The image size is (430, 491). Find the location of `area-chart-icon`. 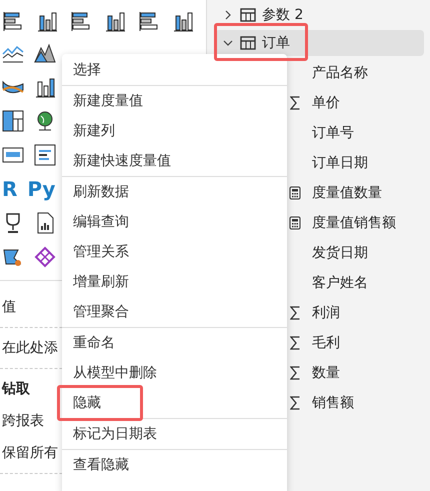

area-chart-icon is located at coordinates (45, 53).